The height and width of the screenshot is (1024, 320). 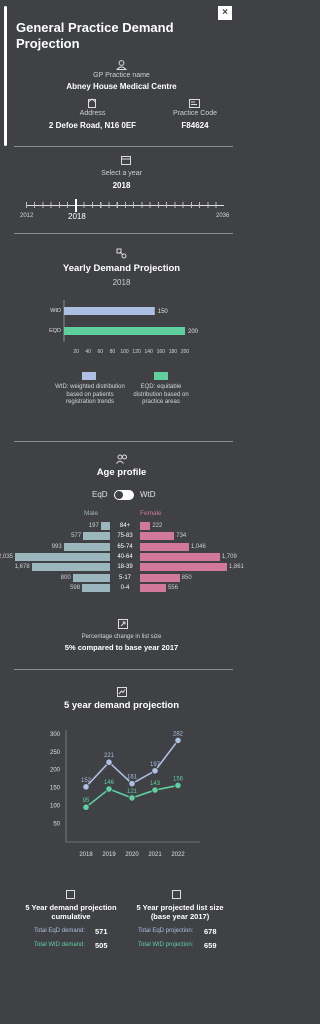 What do you see at coordinates (88, 352) in the screenshot?
I see `x-tick-label: 40` at bounding box center [88, 352].